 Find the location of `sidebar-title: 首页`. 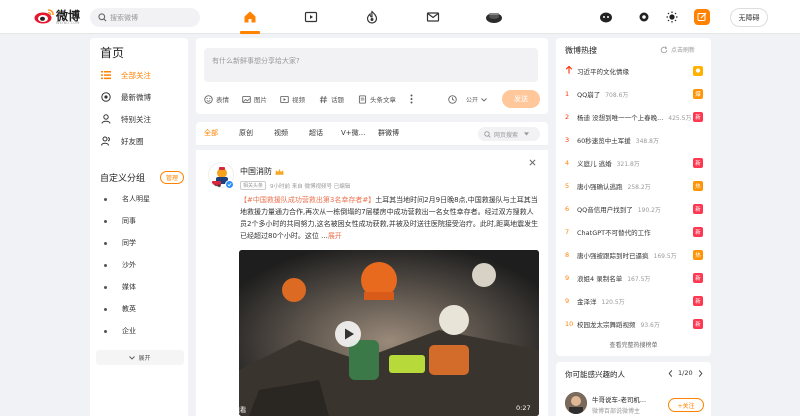

sidebar-title: 首页 is located at coordinates (112, 53).